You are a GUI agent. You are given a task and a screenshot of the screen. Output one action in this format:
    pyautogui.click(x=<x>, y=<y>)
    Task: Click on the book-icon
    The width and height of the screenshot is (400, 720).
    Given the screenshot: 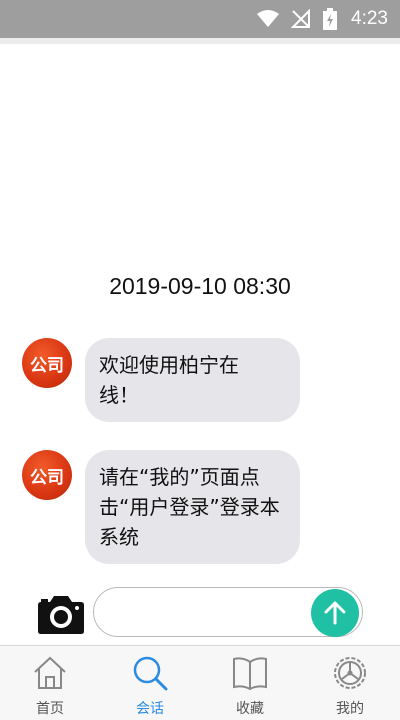 What is the action you would take?
    pyautogui.click(x=250, y=674)
    